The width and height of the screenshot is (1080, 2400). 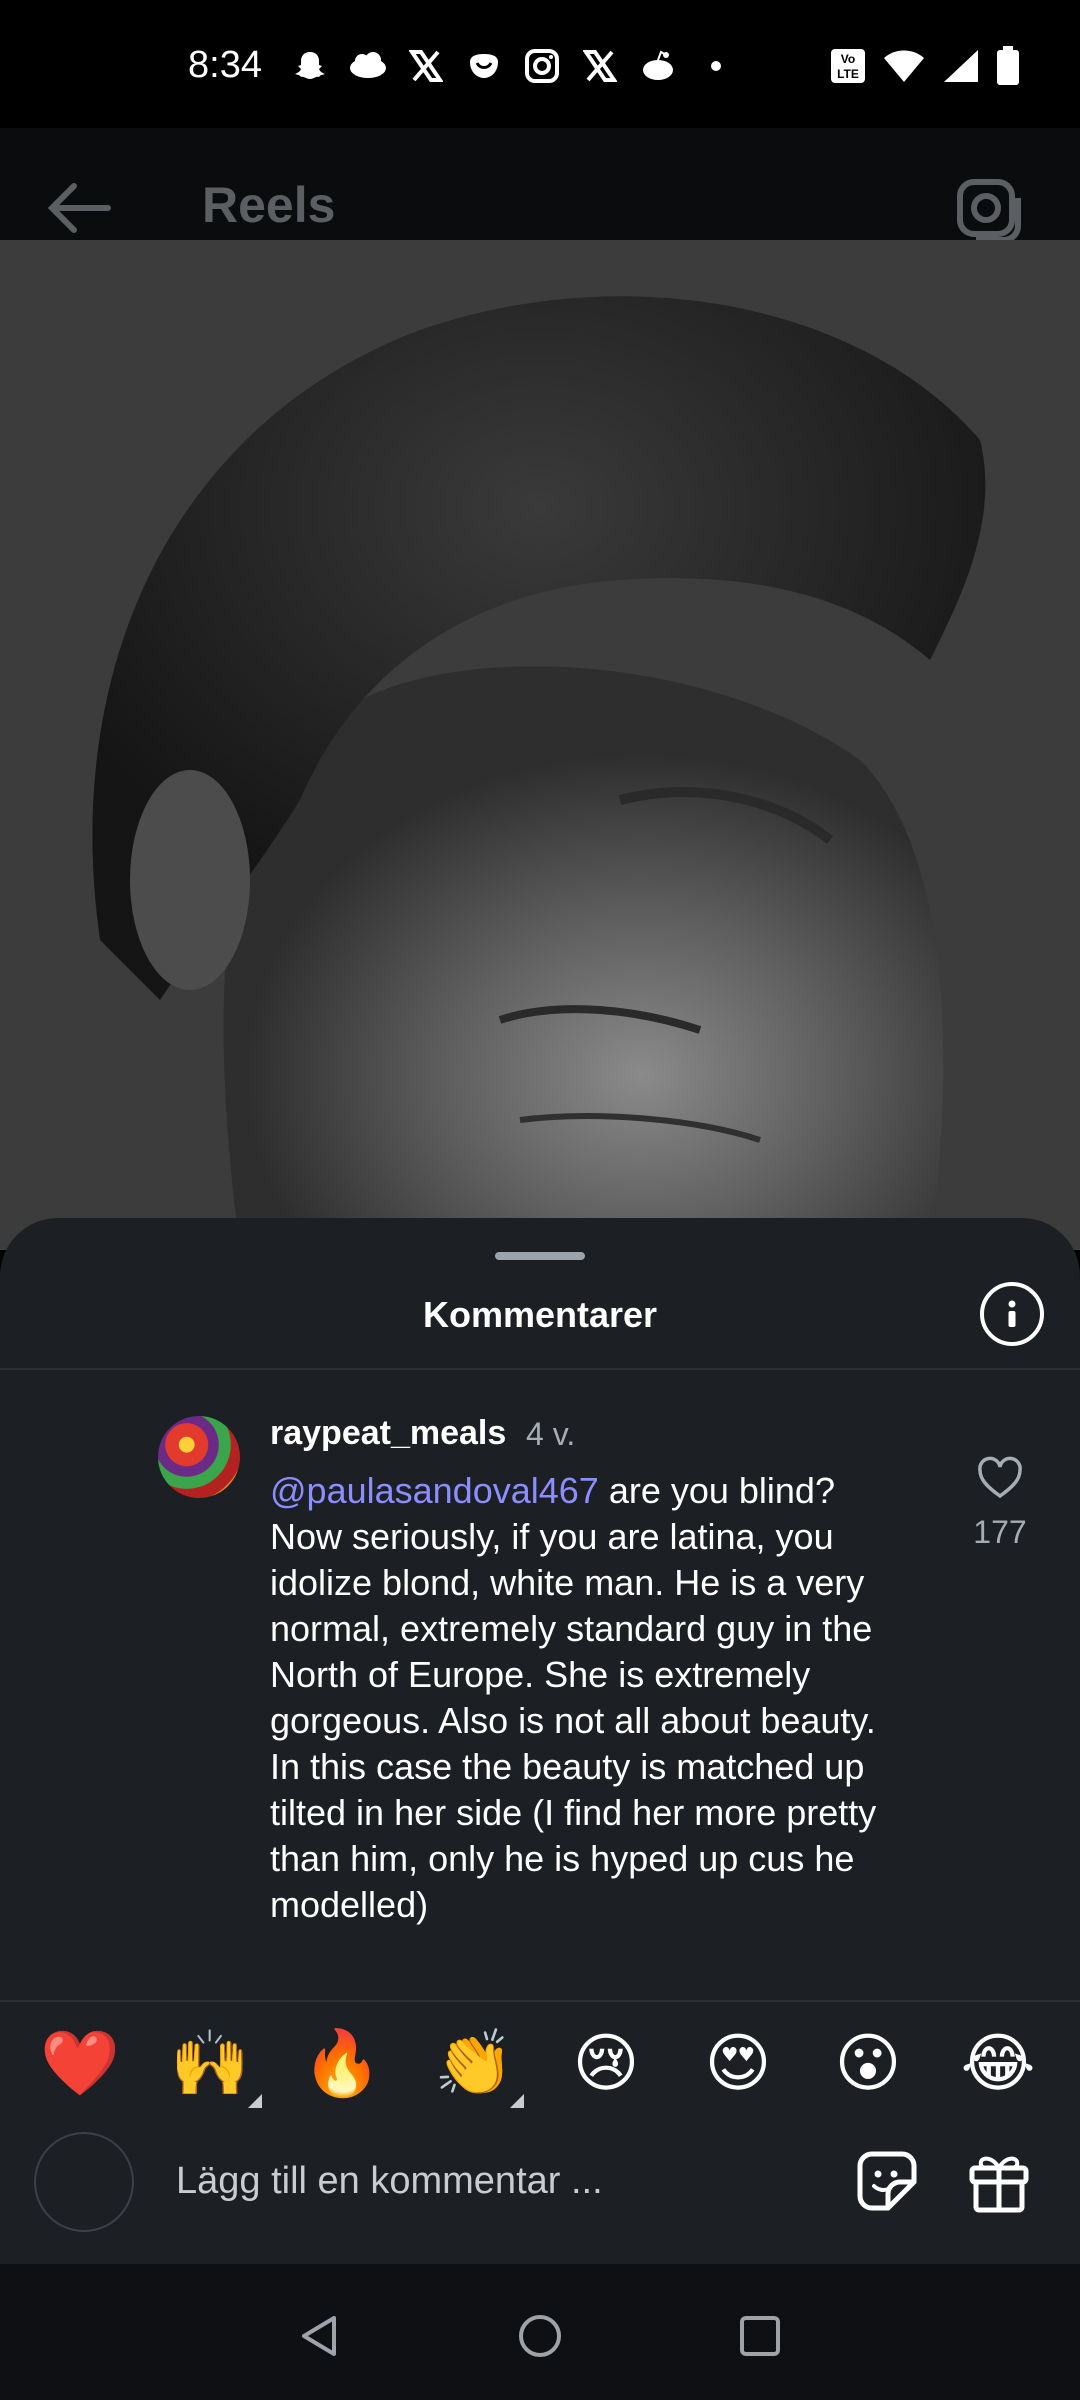 I want to click on home-circle-icon, so click(x=540, y=2338).